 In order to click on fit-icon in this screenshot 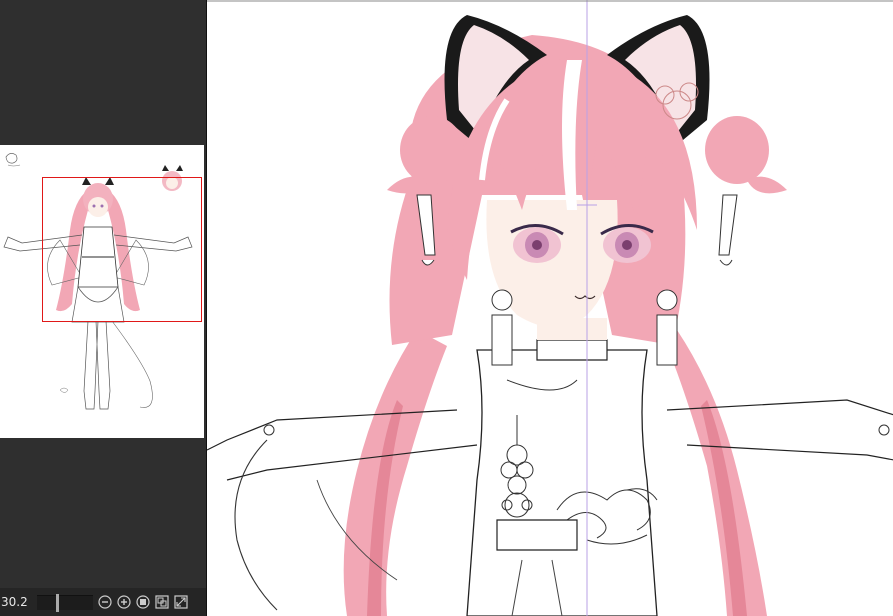, I will do `click(143, 602)`.